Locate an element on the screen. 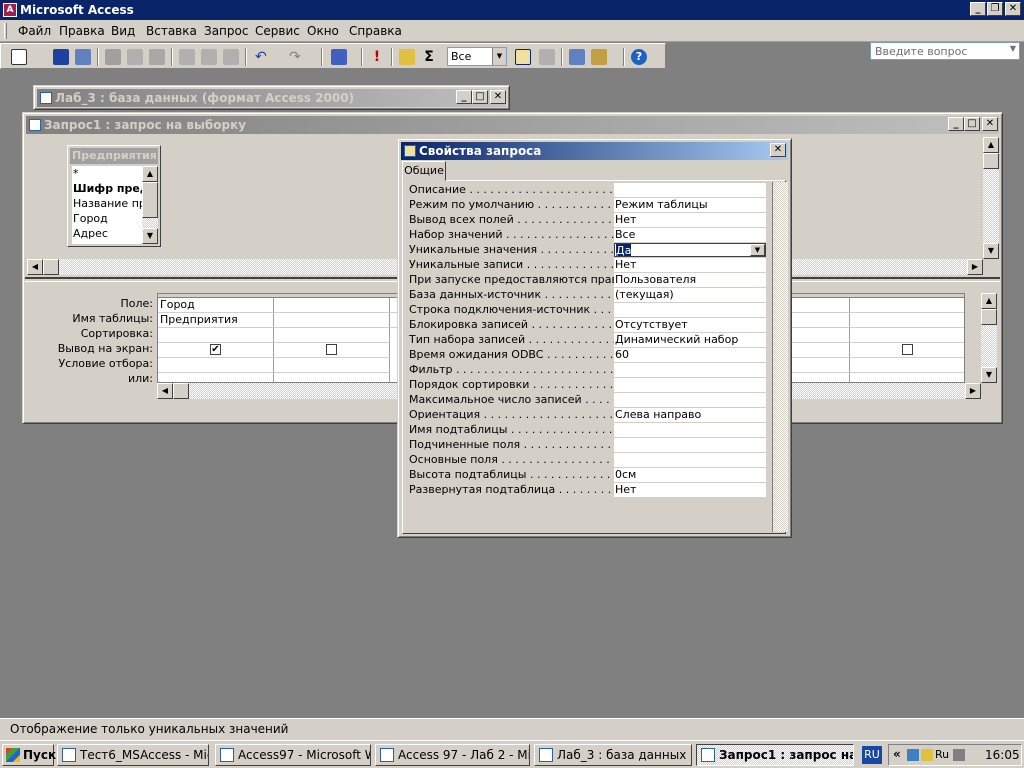 The image size is (1024, 768). scroll-left-icon: ◀ is located at coordinates (35, 267).